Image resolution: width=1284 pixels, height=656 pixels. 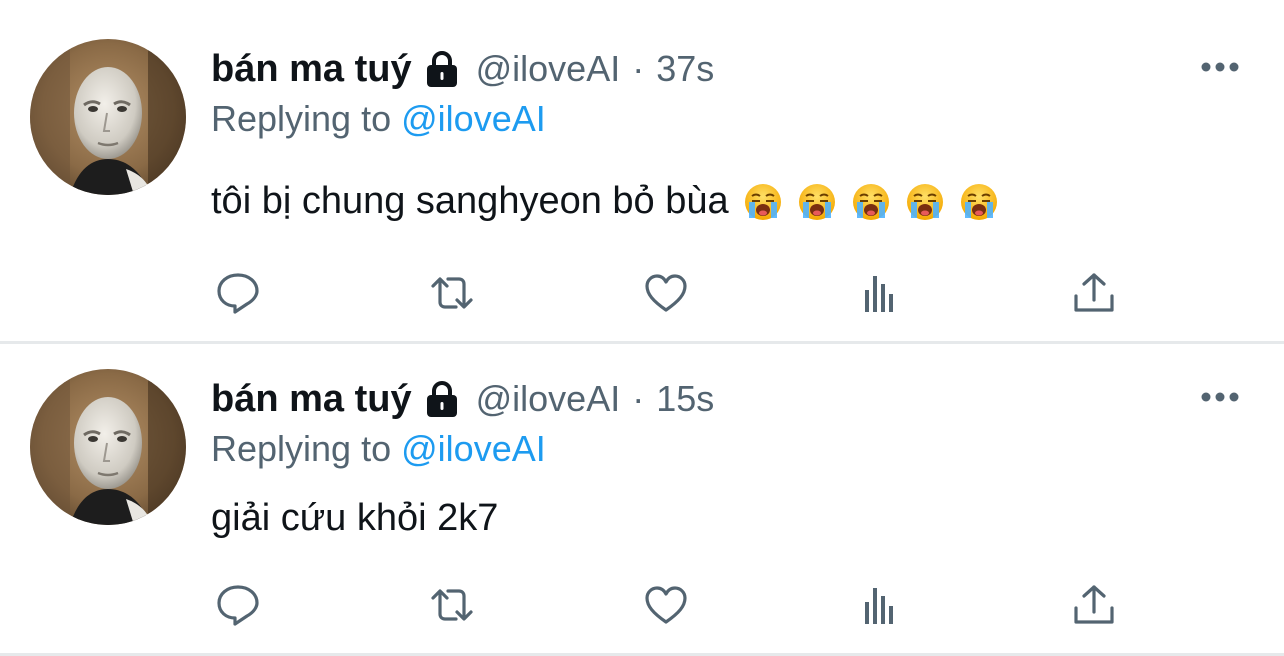 I want to click on tweet-text: tôi bị chung sanghyeon bỏ bùa, so click(x=605, y=201).